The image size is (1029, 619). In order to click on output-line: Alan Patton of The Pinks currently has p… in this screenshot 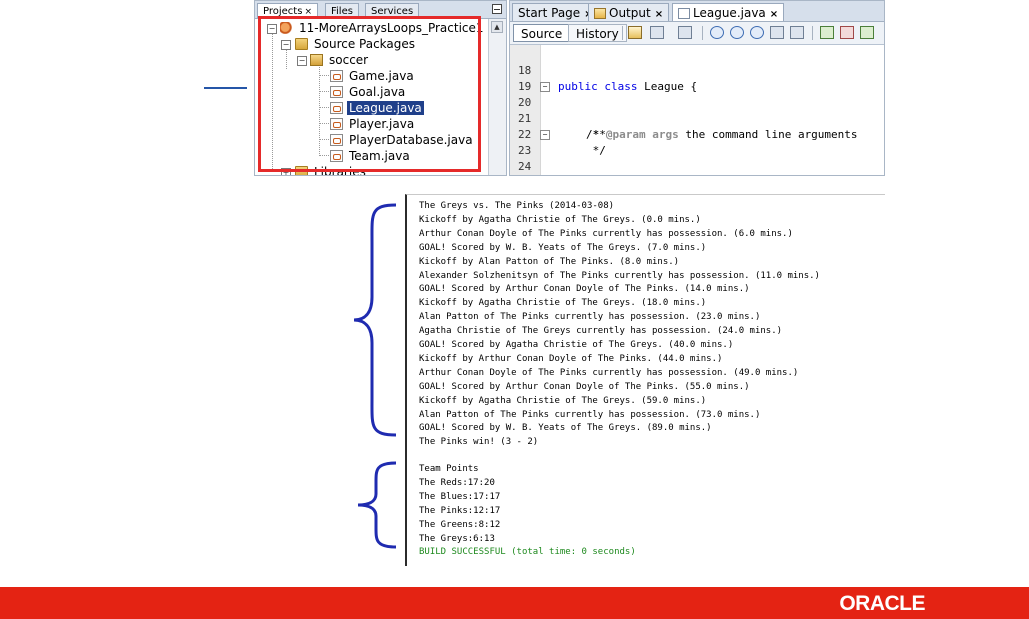, I will do `click(590, 317)`.